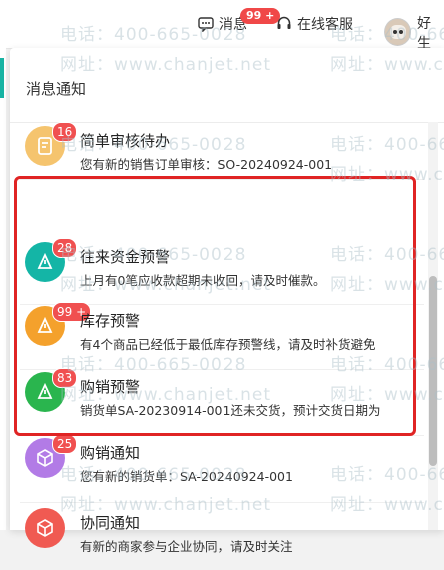  I want to click on online-service-label: 在线客服, so click(325, 25).